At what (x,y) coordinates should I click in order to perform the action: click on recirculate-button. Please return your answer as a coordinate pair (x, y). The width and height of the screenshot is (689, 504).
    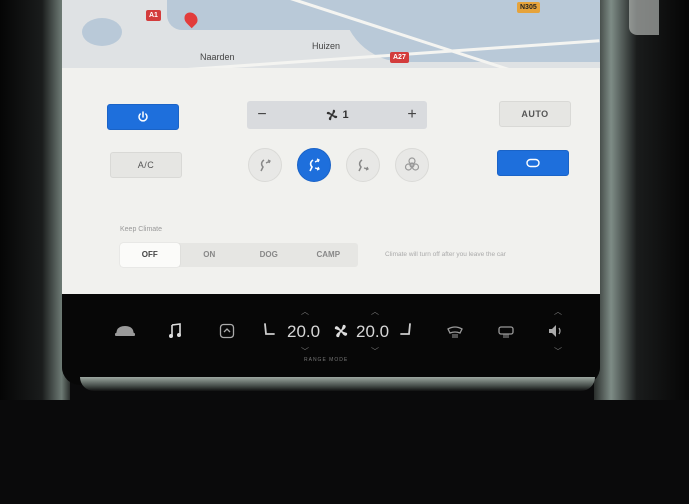
    Looking at the image, I should click on (533, 163).